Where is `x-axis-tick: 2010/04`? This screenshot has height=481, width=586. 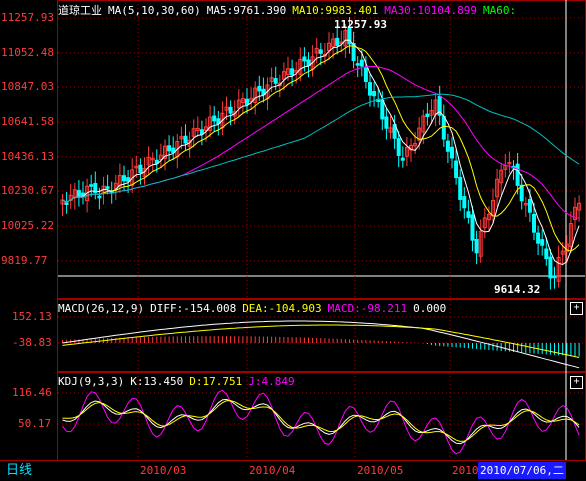 x-axis-tick: 2010/04 is located at coordinates (272, 470).